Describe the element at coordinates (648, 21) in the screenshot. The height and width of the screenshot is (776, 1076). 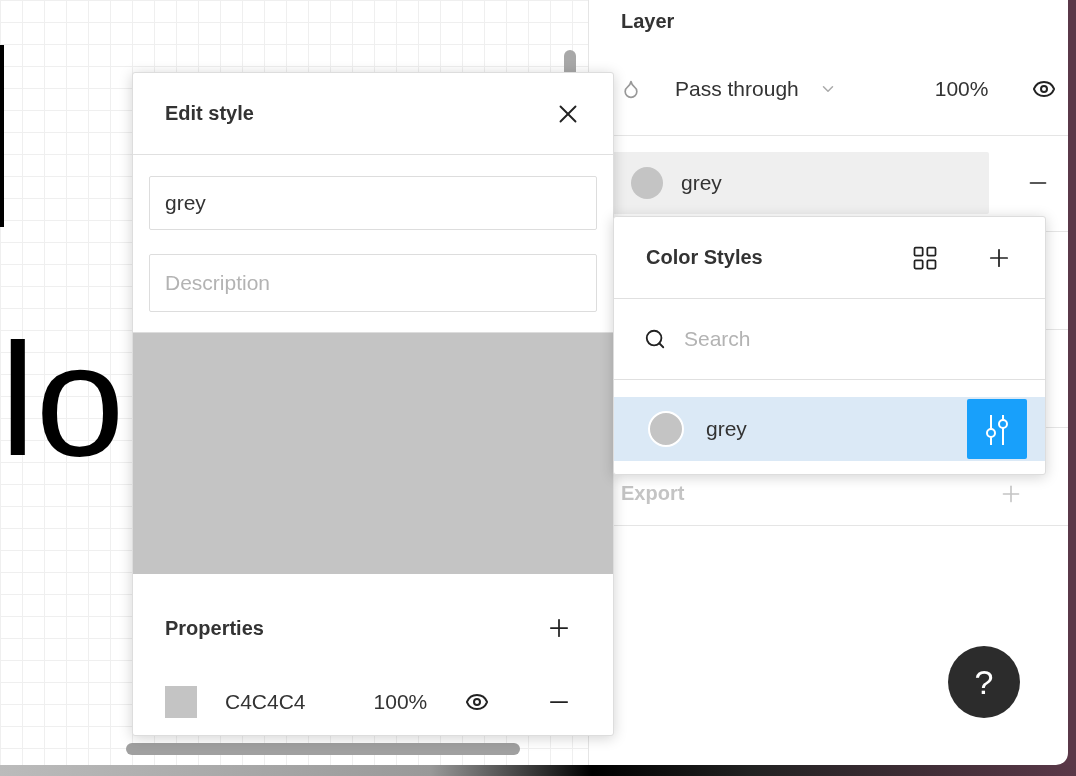
I see `section-title: Layer` at that location.